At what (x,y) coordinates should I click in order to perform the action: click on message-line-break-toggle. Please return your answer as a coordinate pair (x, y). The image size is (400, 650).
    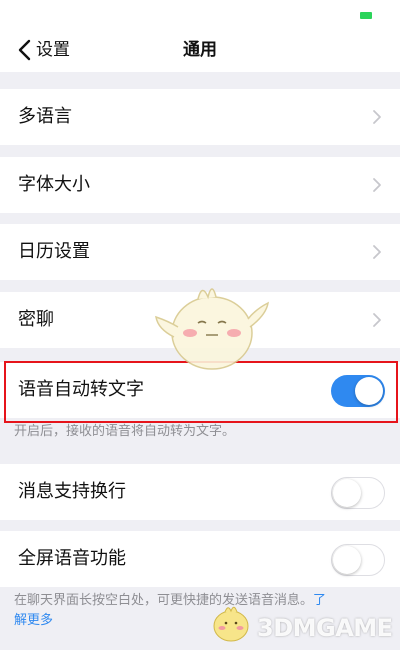
    Looking at the image, I should click on (358, 493).